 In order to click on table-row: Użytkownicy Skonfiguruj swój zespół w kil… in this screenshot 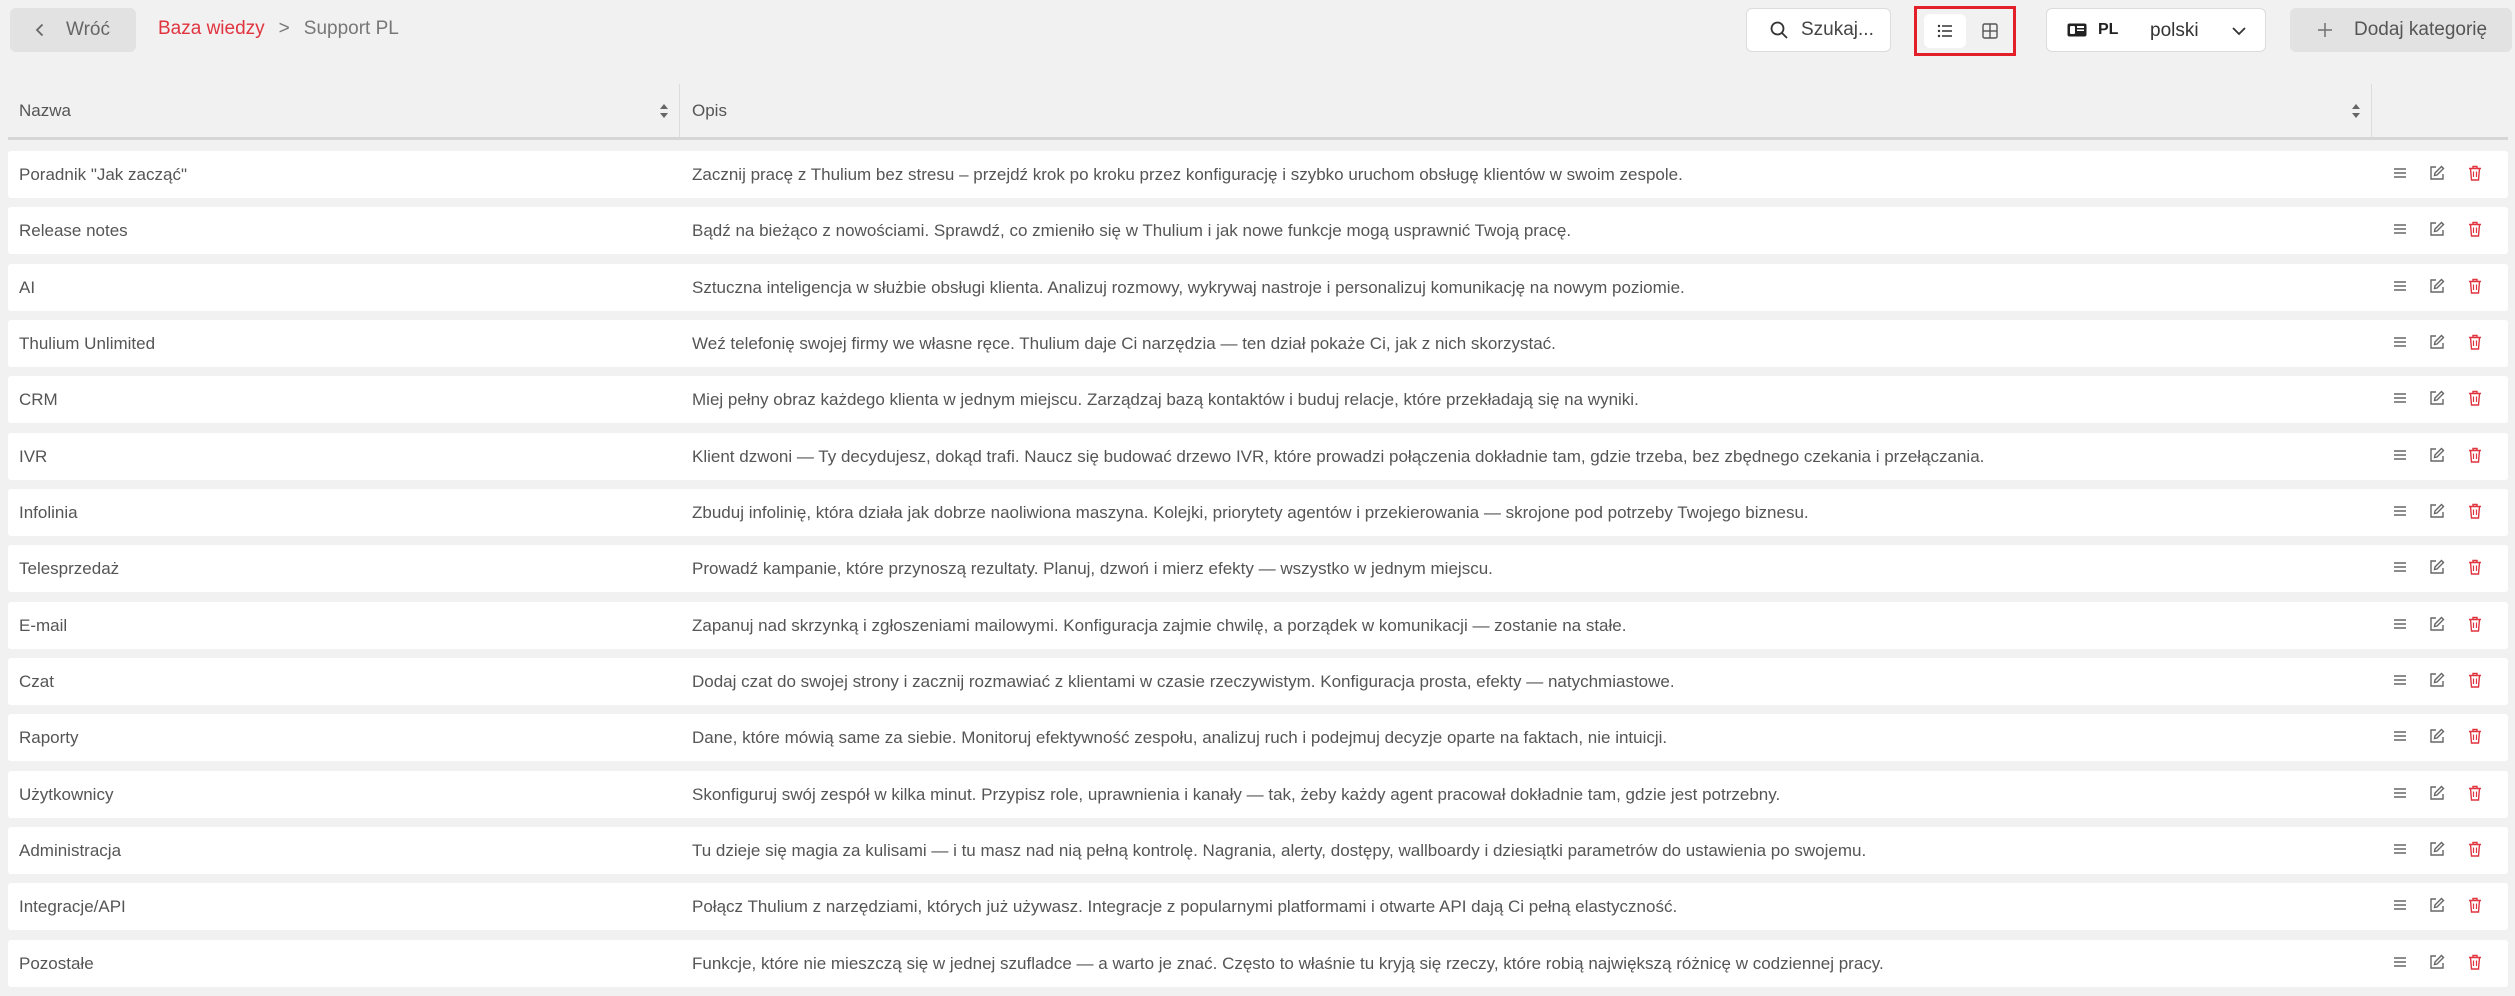, I will do `click(1258, 794)`.